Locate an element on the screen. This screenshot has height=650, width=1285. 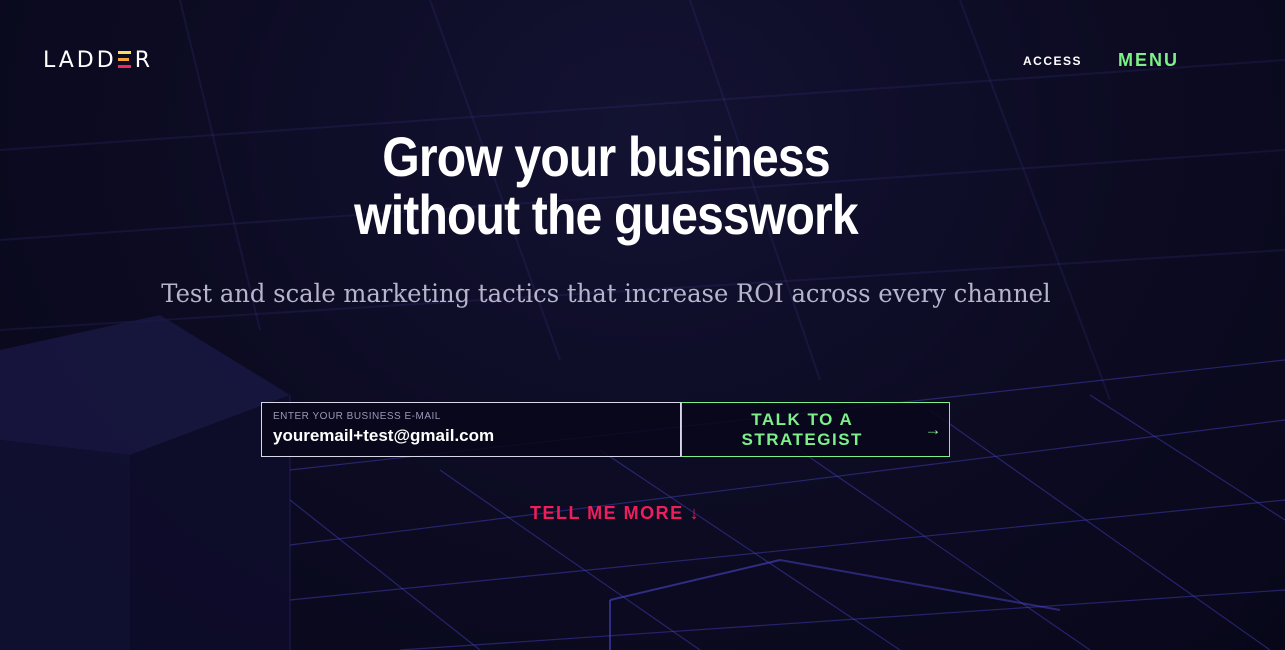
ladder-logo: LADD R is located at coordinates (98, 61).